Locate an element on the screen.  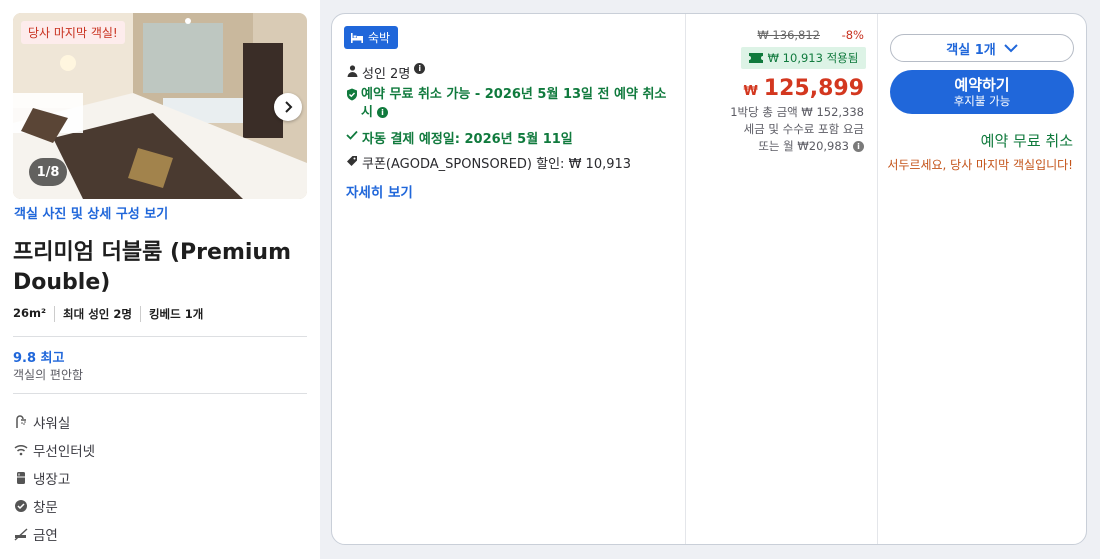
guests-text: 성인 2명 is located at coordinates (386, 74).